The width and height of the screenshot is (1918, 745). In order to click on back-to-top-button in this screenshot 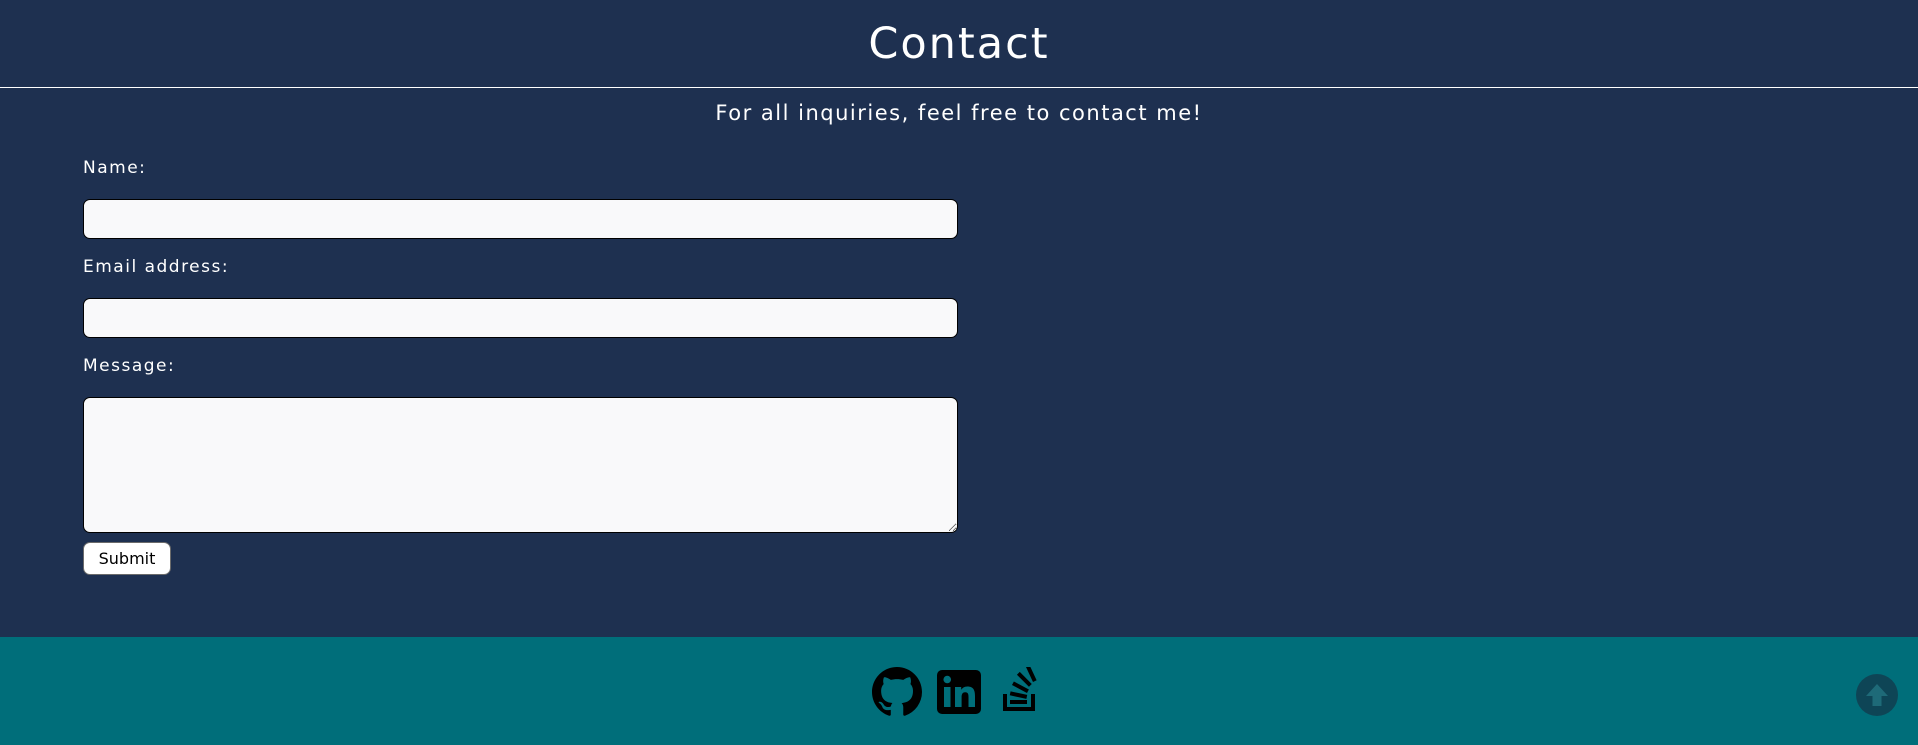, I will do `click(1877, 695)`.